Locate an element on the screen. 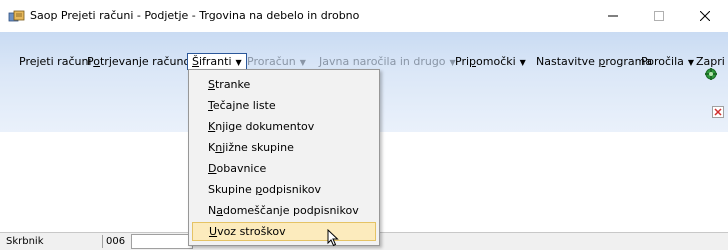  dropdown-item-knjizne-skupine: Knjižne skupine is located at coordinates (284, 147).